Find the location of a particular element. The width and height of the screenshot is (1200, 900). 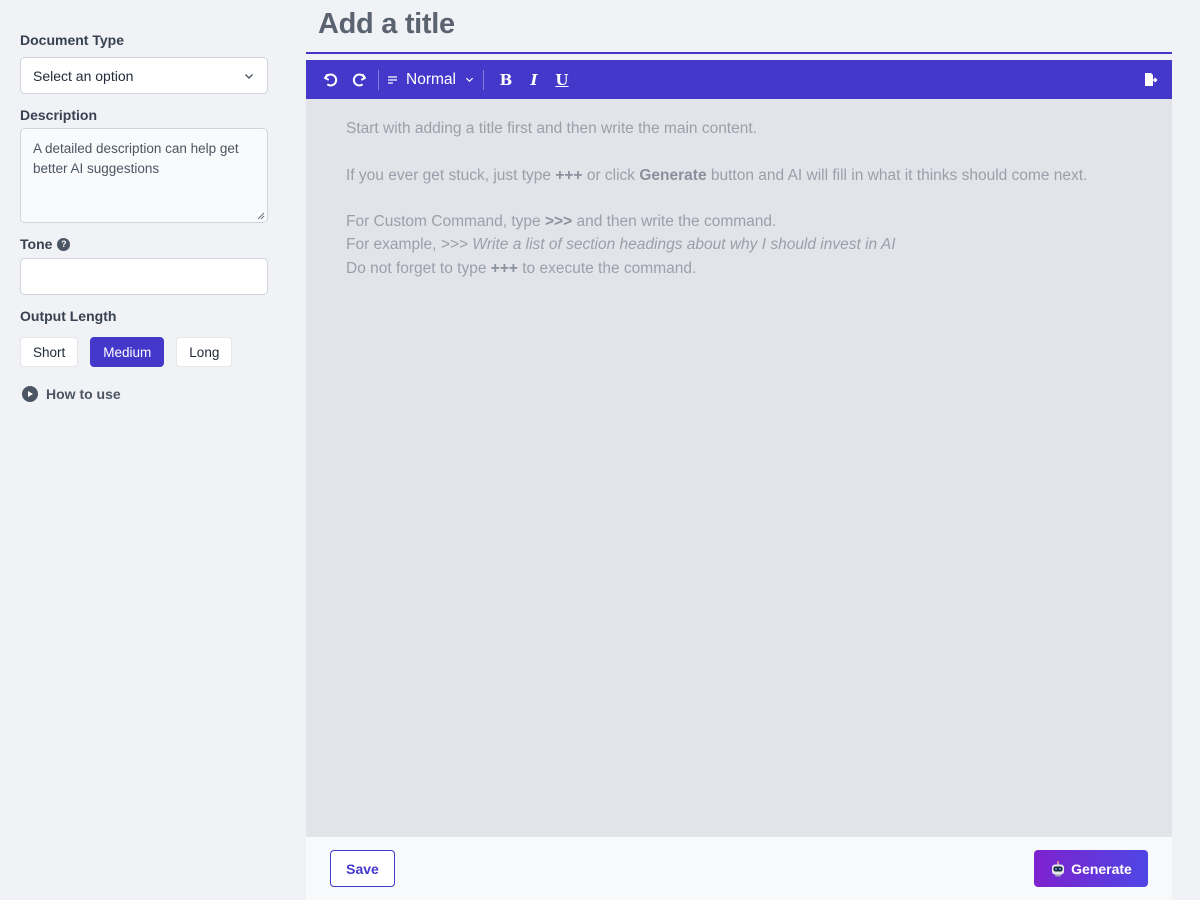

editor-toolbar: Normal B I U is located at coordinates (739, 79).